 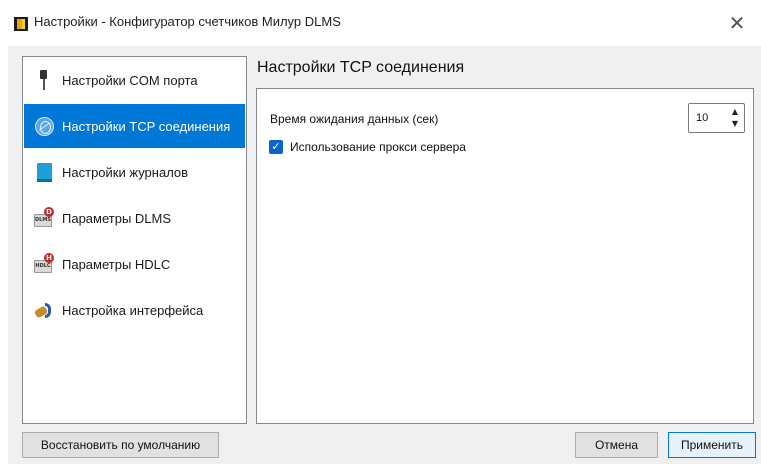 I want to click on sidebar-item-dlms: DLMS D Параметры DLMS, so click(x=134, y=218).